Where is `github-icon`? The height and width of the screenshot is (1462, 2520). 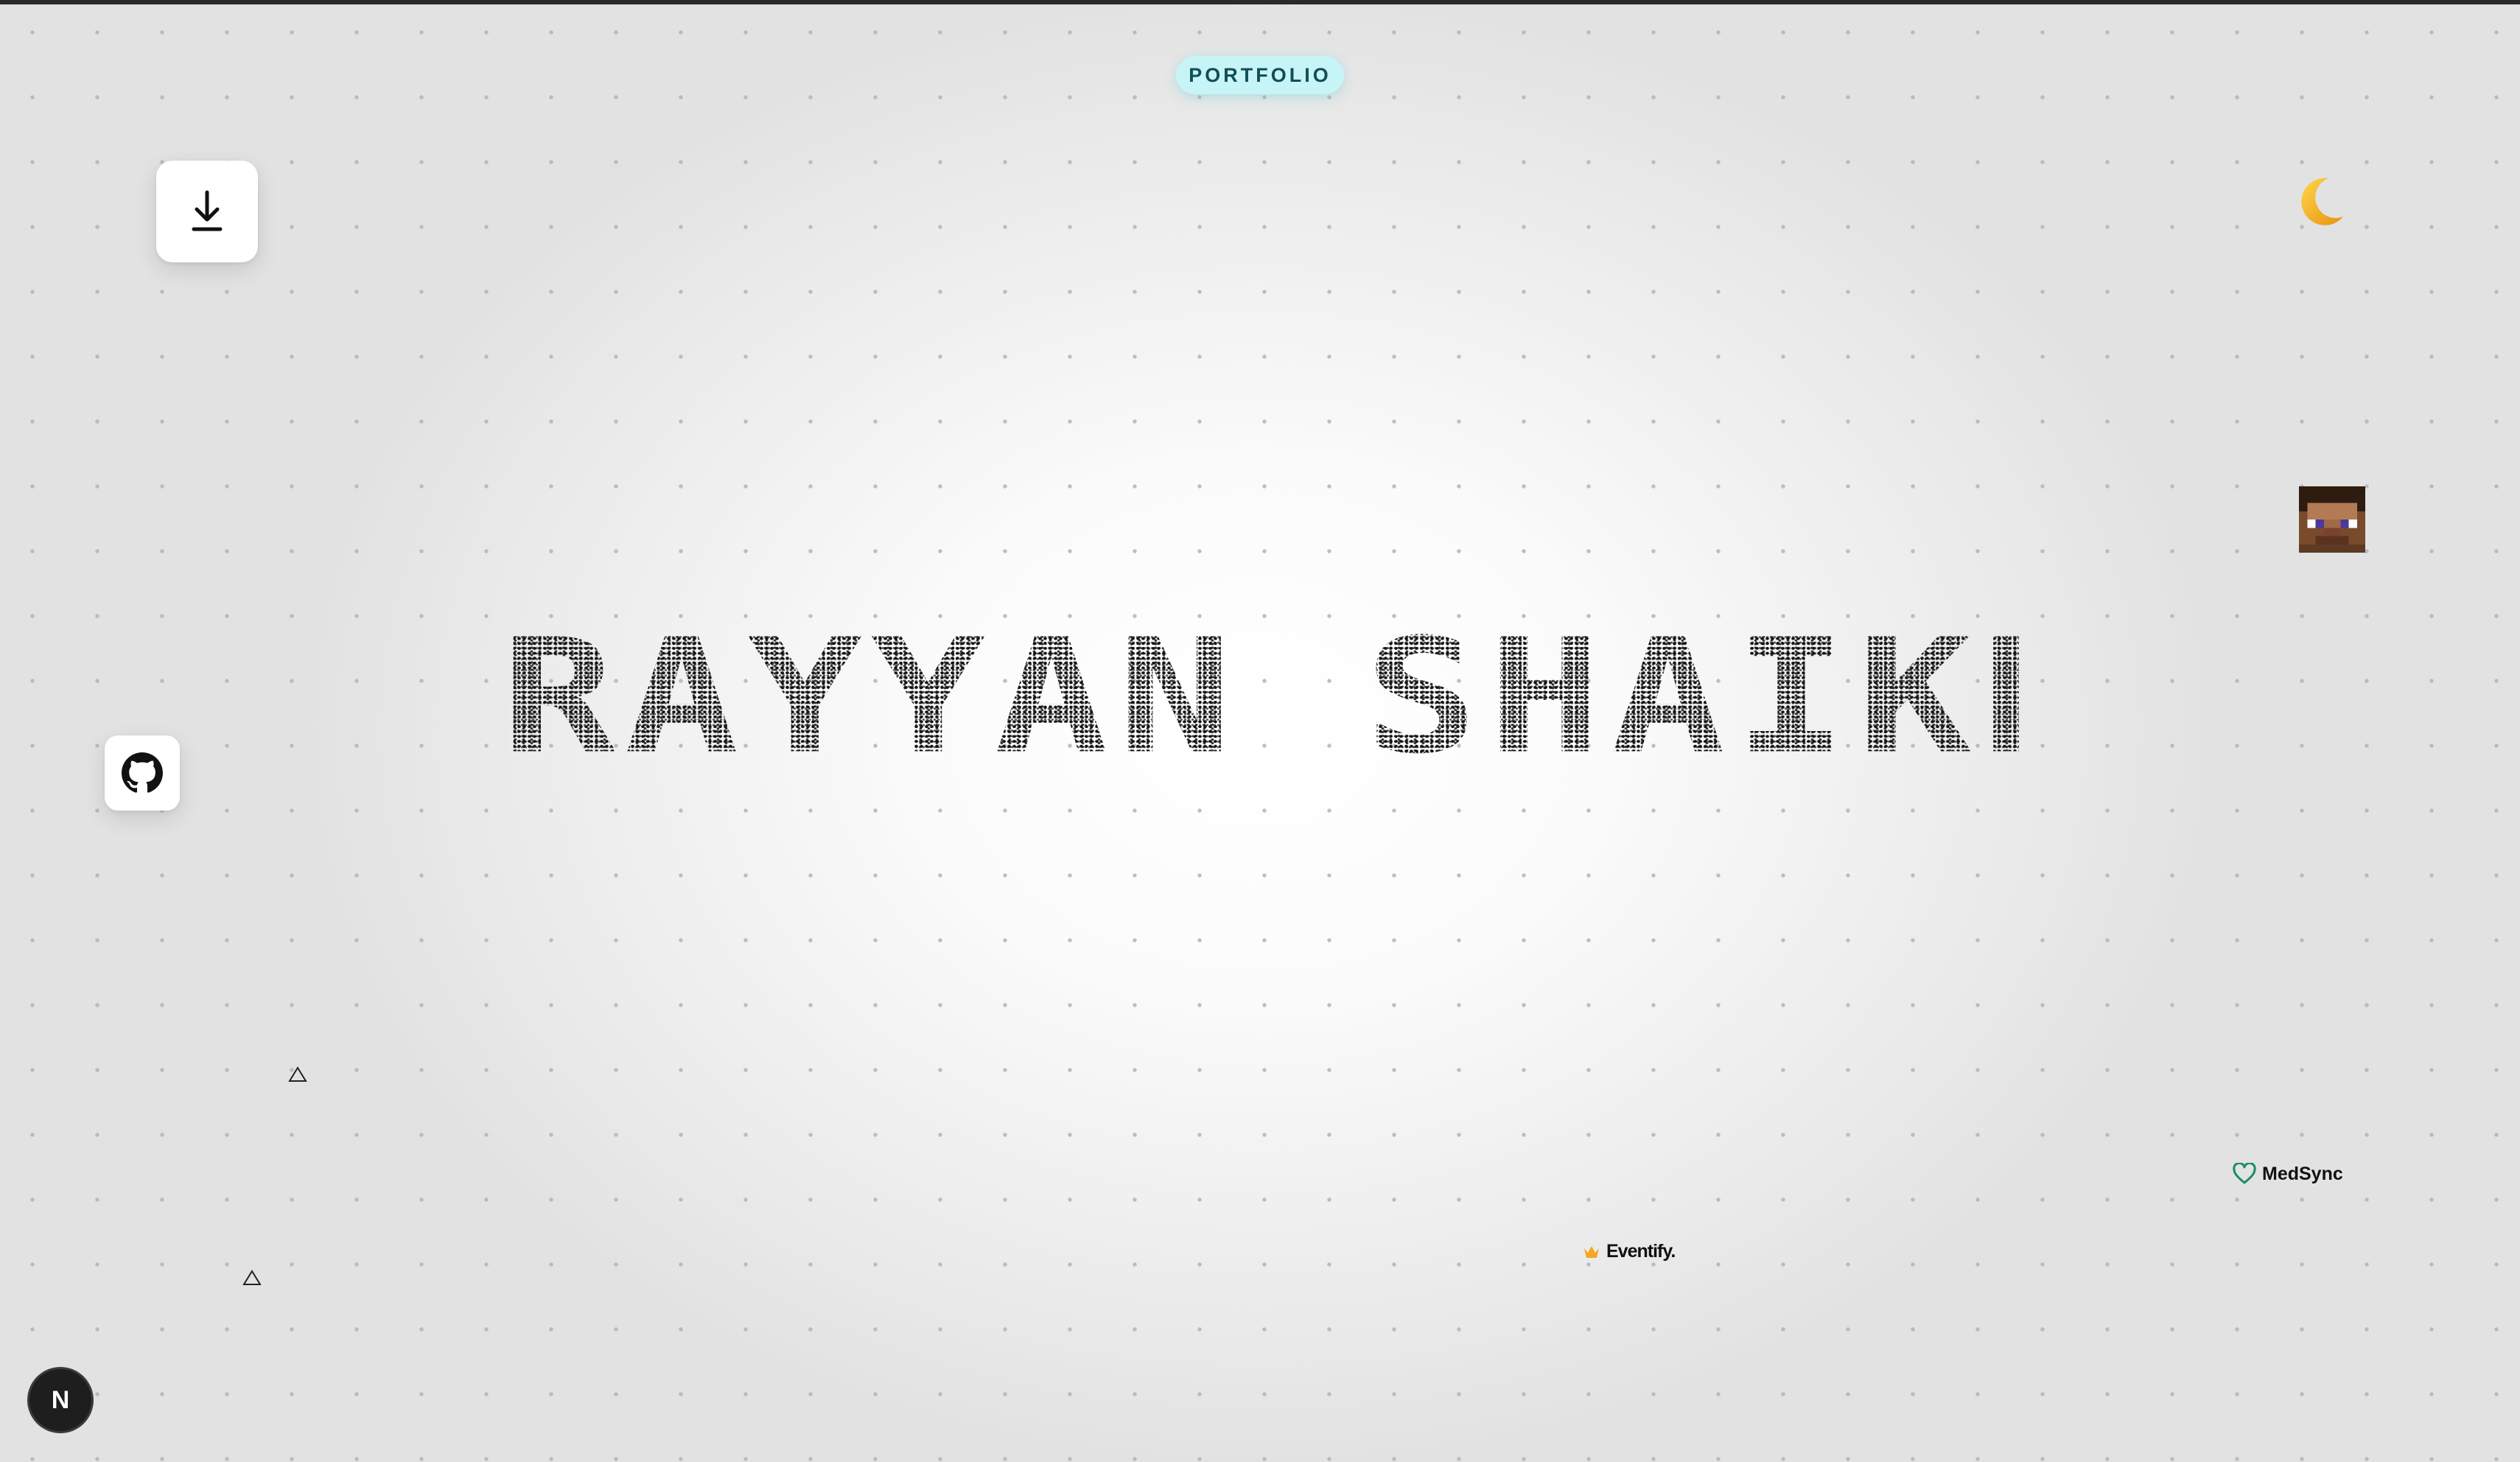
github-icon is located at coordinates (142, 772).